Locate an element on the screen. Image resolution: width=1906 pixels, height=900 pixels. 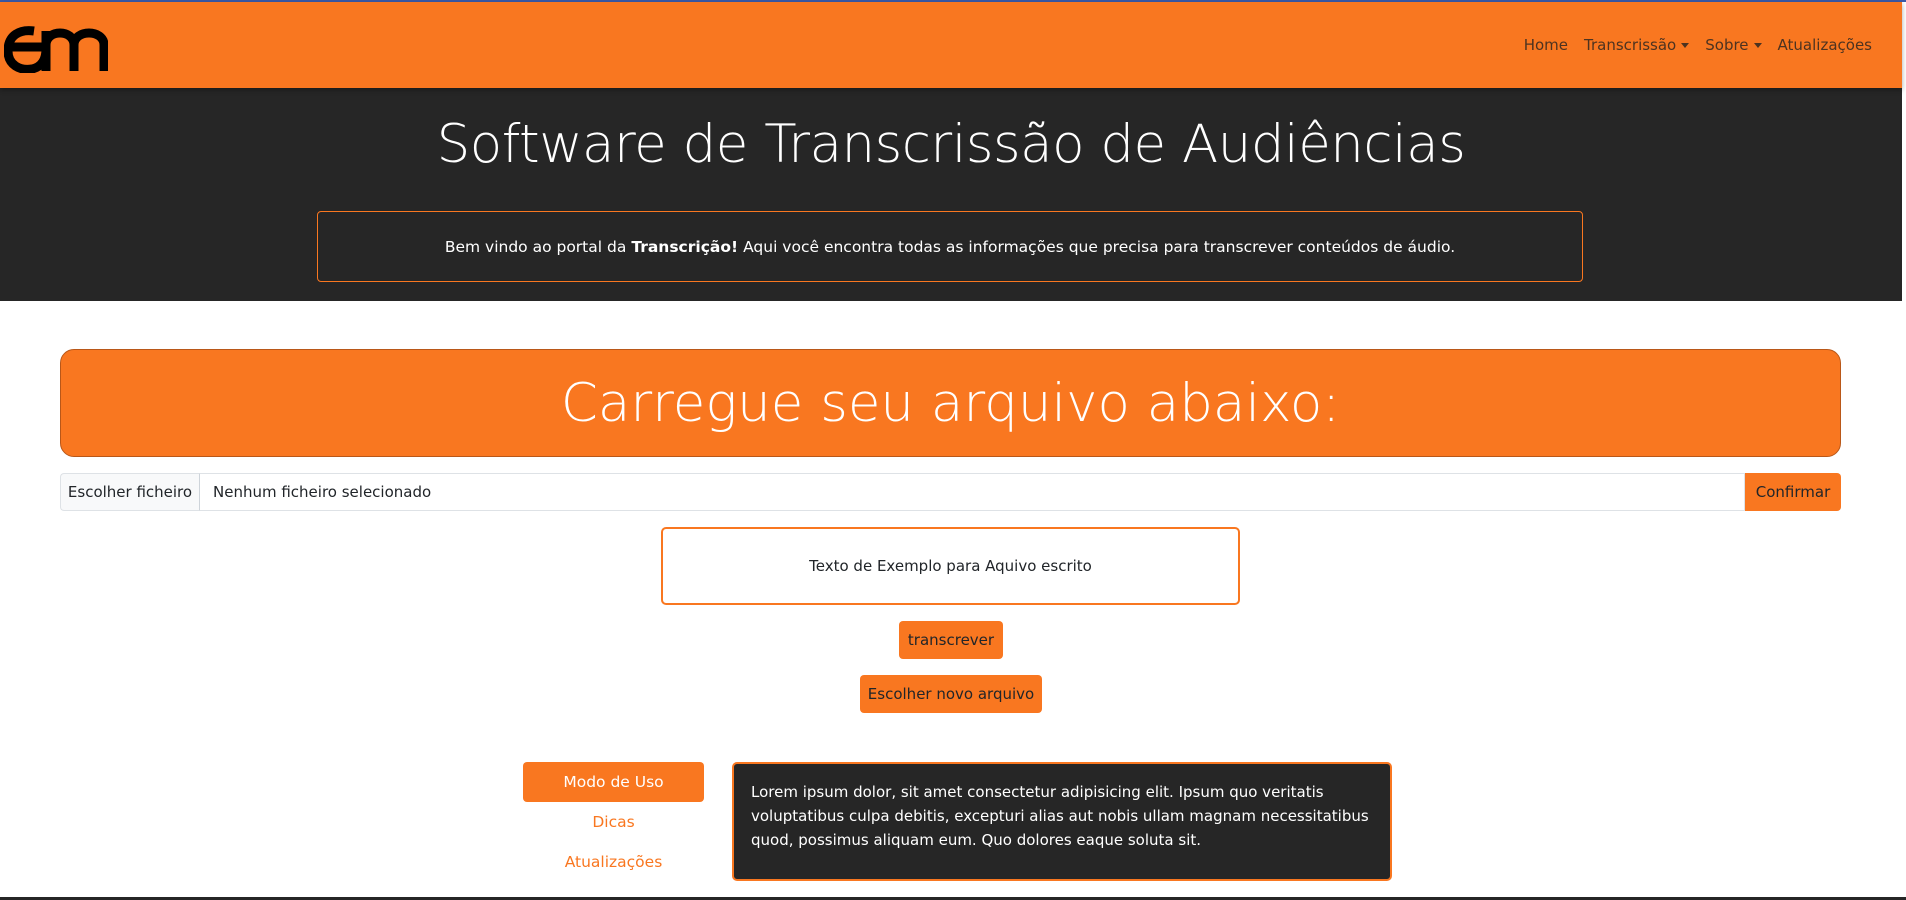
side-item-dicas: Dicas is located at coordinates (613, 822).